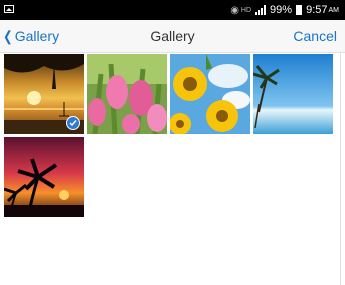 The width and height of the screenshot is (345, 285). What do you see at coordinates (234, 10) in the screenshot?
I see `wifi-icon: ◉` at bounding box center [234, 10].